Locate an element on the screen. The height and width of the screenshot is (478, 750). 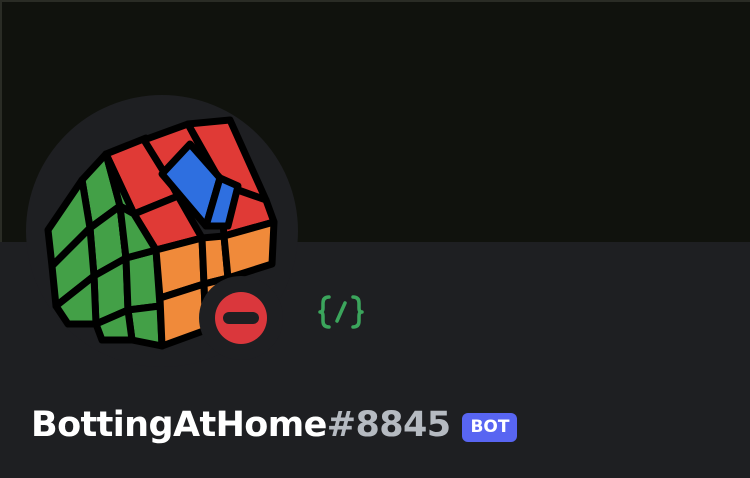
bot-tag: BOT is located at coordinates (490, 427).